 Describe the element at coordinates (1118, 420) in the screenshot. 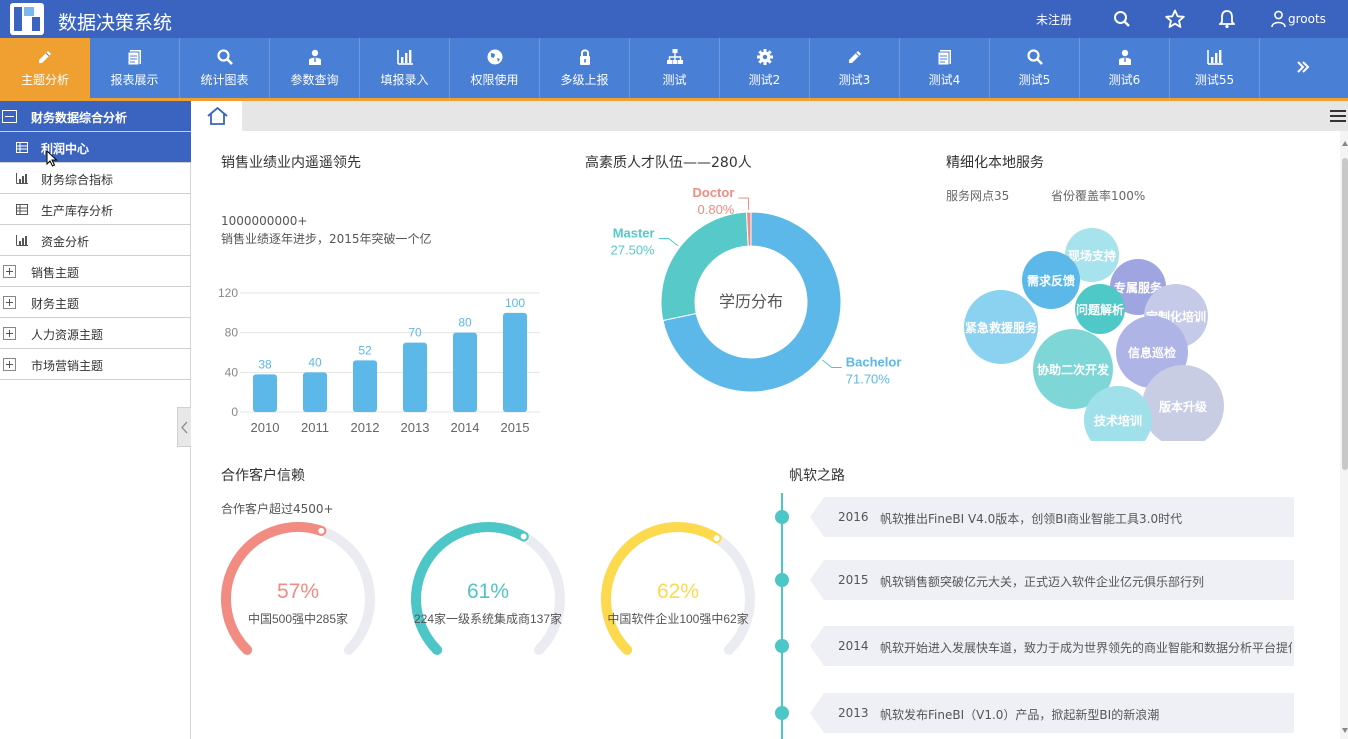

I see `service-bubble-label: 技术培训` at that location.